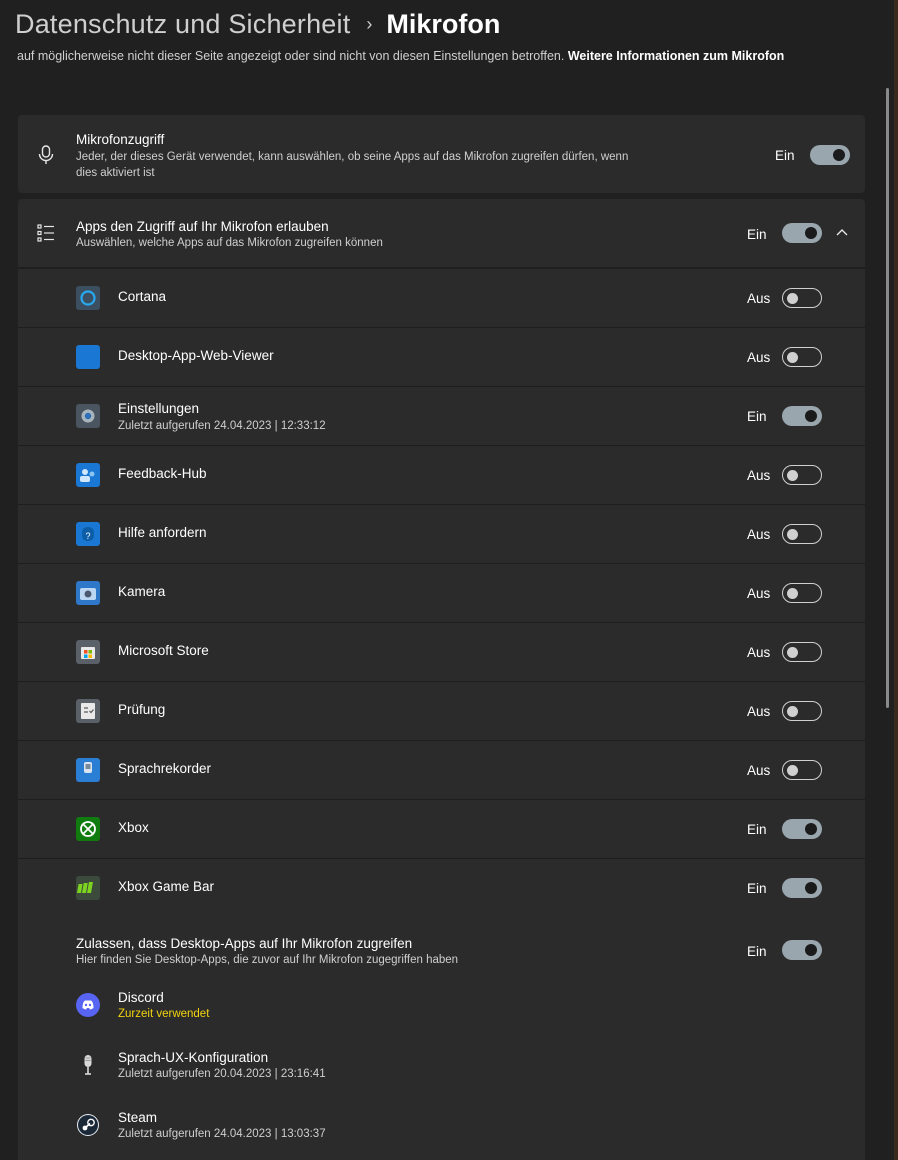 The width and height of the screenshot is (898, 1160). Describe the element at coordinates (443, 23) in the screenshot. I see `page-title: Mikrofon` at that location.